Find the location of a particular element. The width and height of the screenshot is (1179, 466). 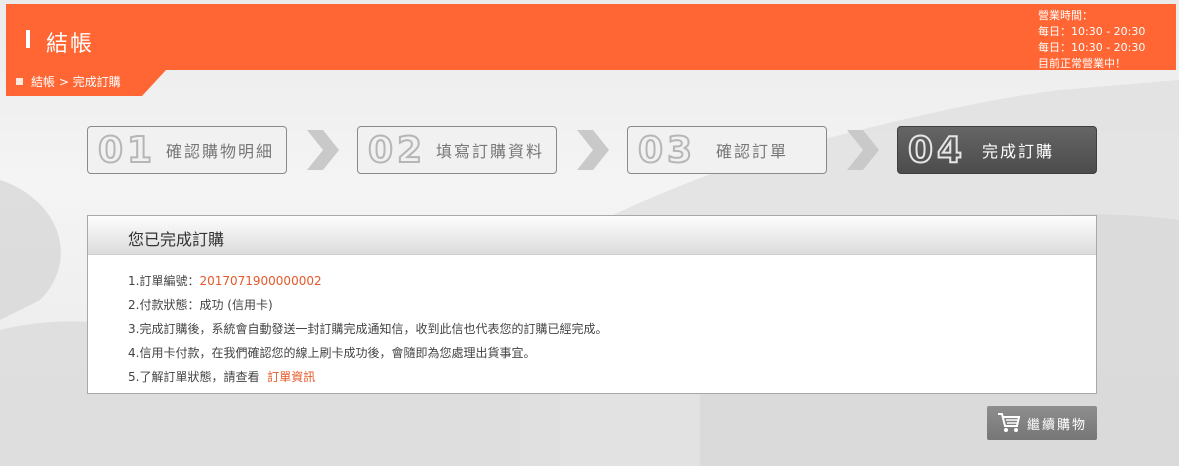

continue-shopping-button: 繼續購物 is located at coordinates (1042, 423).